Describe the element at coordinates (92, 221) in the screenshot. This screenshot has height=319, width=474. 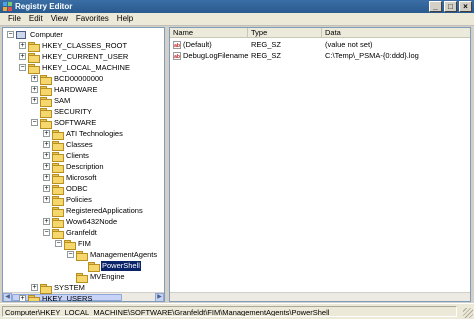
I see `tree-node-label: Wow6432Node` at that location.